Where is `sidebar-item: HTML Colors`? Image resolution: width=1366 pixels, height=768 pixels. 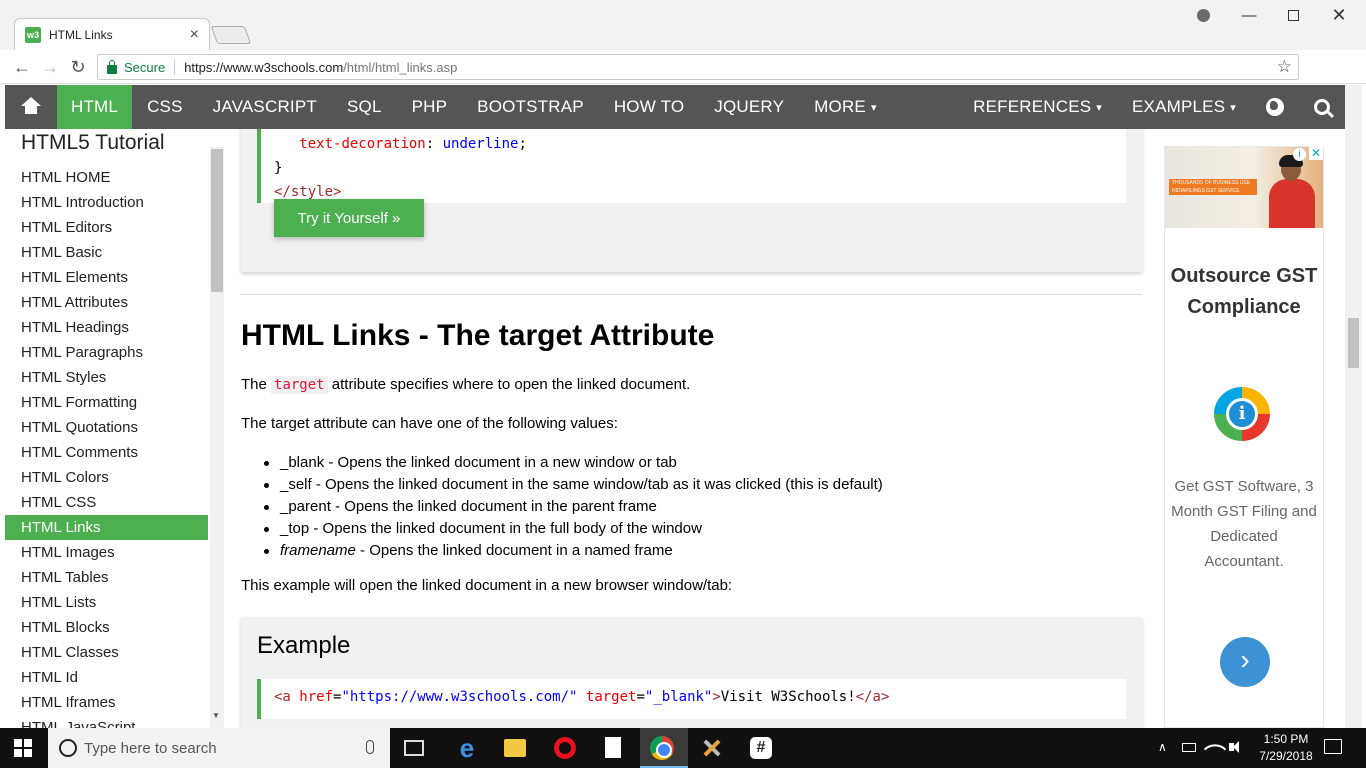
sidebar-item: HTML Colors is located at coordinates (106, 477).